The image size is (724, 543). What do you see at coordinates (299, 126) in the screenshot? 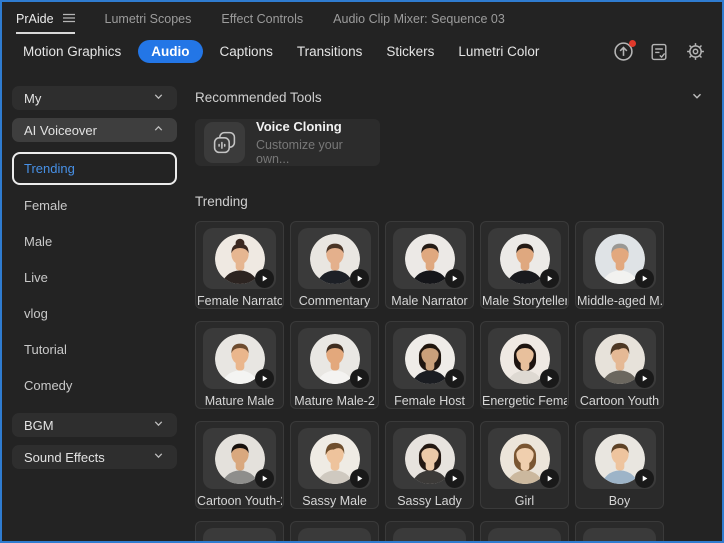
I see `voice-cloning-title: Voice Cloning` at bounding box center [299, 126].